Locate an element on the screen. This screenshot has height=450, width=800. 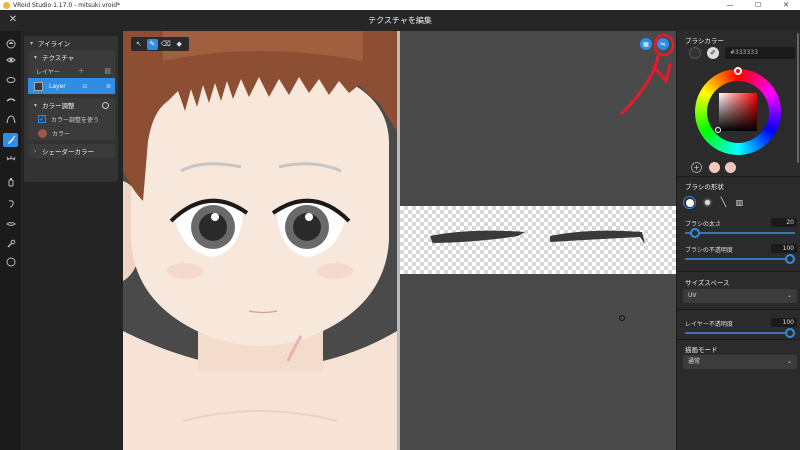
tool-rail-face-outline-button is located at coordinates (10, 262).